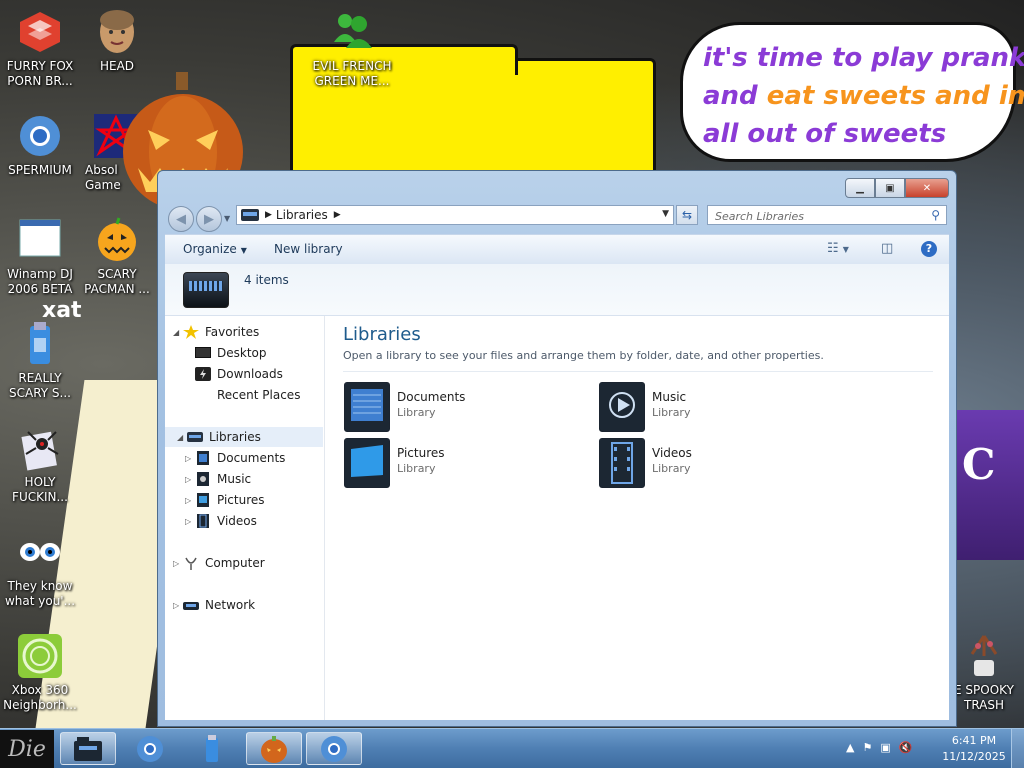 The height and width of the screenshot is (768, 1024). I want to click on clock-time: 6:41 PM, so click(974, 740).